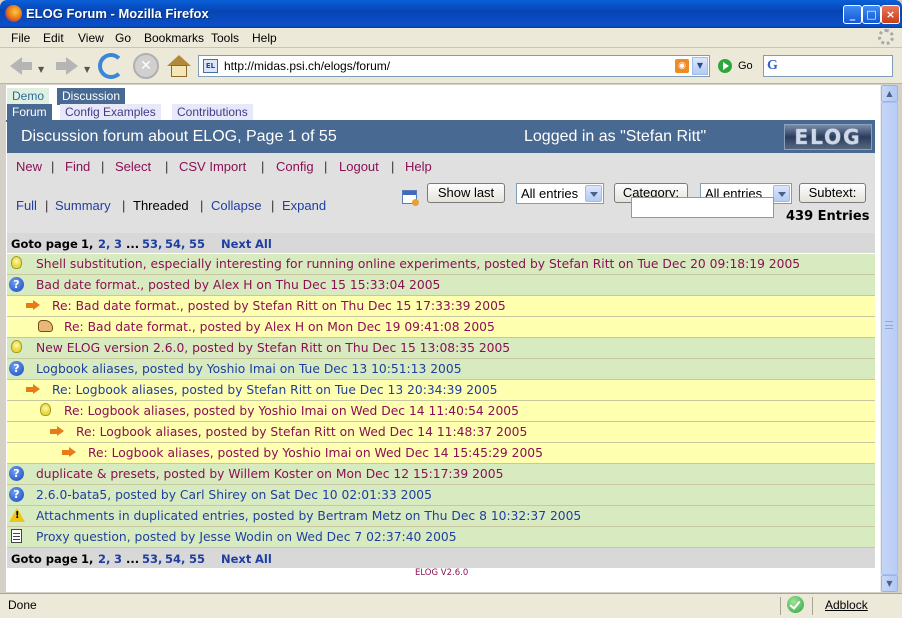 The image size is (902, 618). I want to click on home-icon, so click(179, 66).